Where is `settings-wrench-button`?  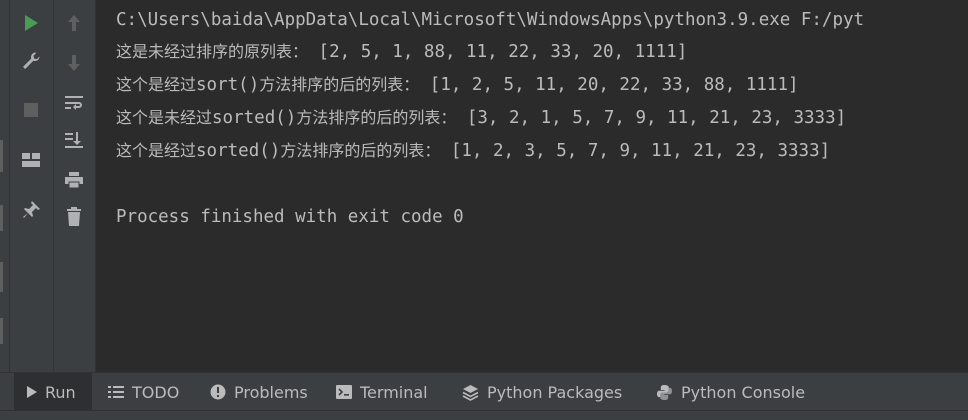 settings-wrench-button is located at coordinates (31, 61).